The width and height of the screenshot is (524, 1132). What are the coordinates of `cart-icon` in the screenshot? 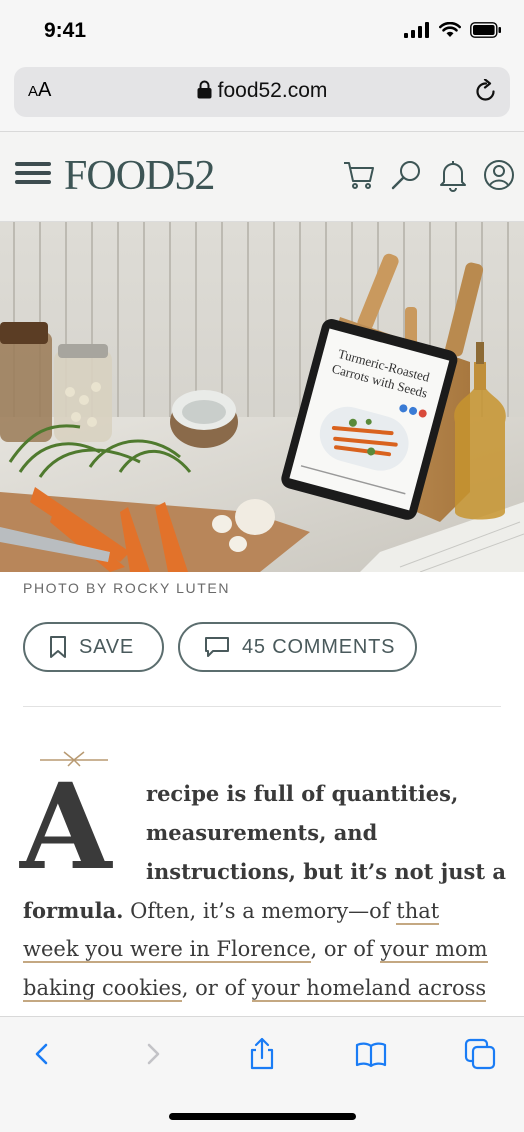 It's located at (359, 175).